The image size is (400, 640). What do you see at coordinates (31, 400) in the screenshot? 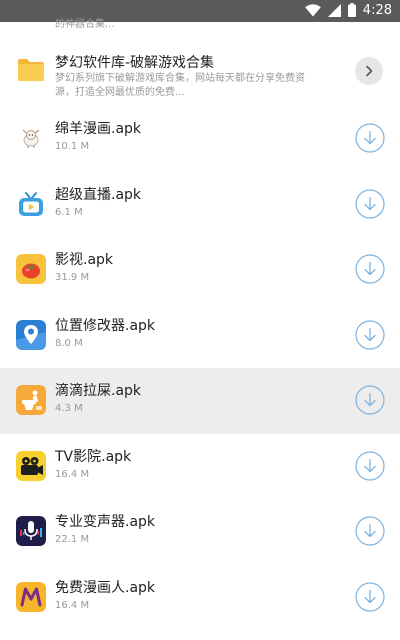
I see `toilet-icon` at bounding box center [31, 400].